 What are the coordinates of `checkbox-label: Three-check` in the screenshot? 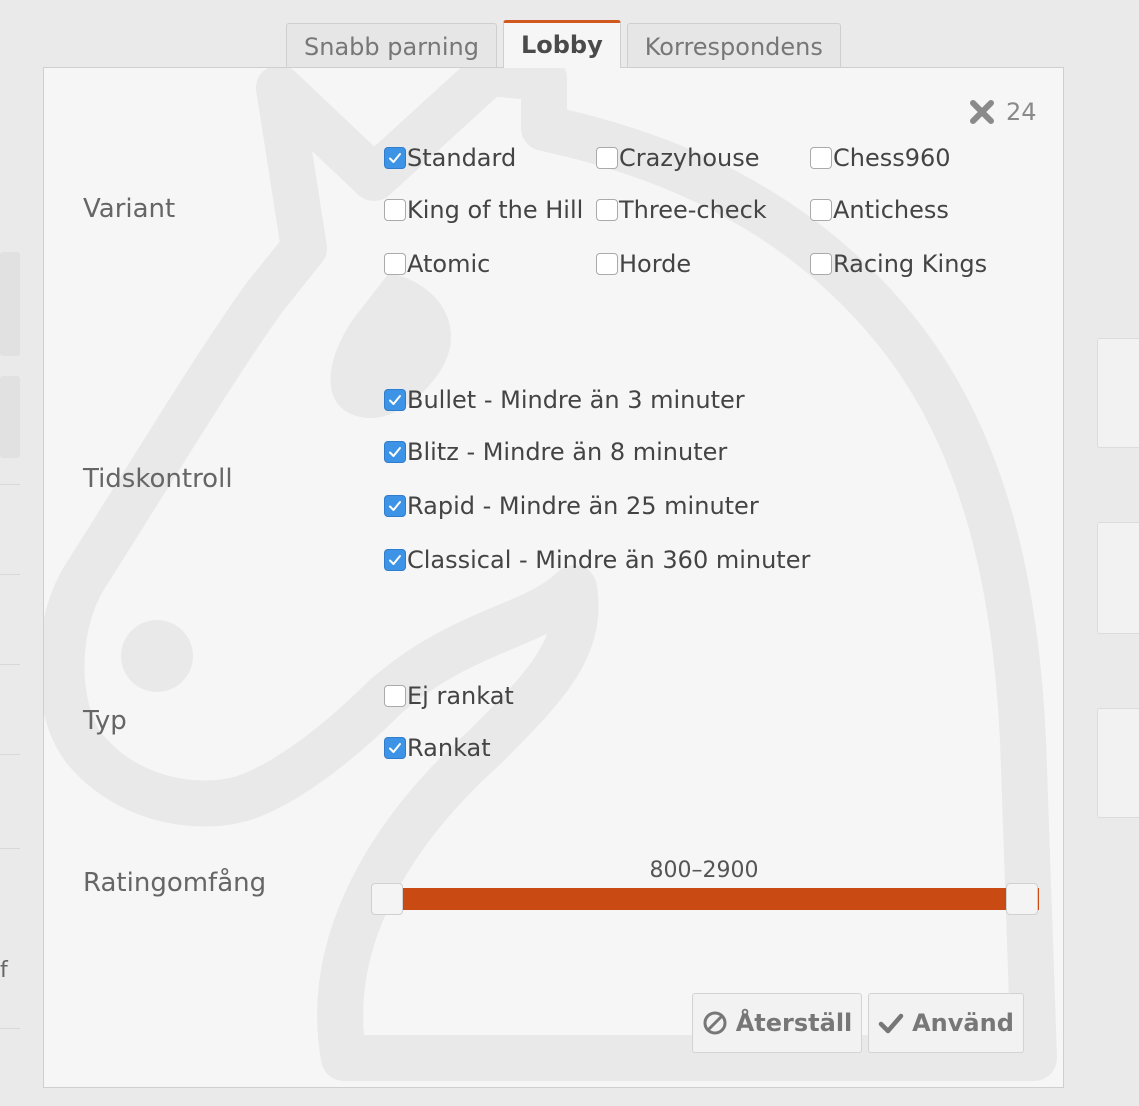 It's located at (693, 210).